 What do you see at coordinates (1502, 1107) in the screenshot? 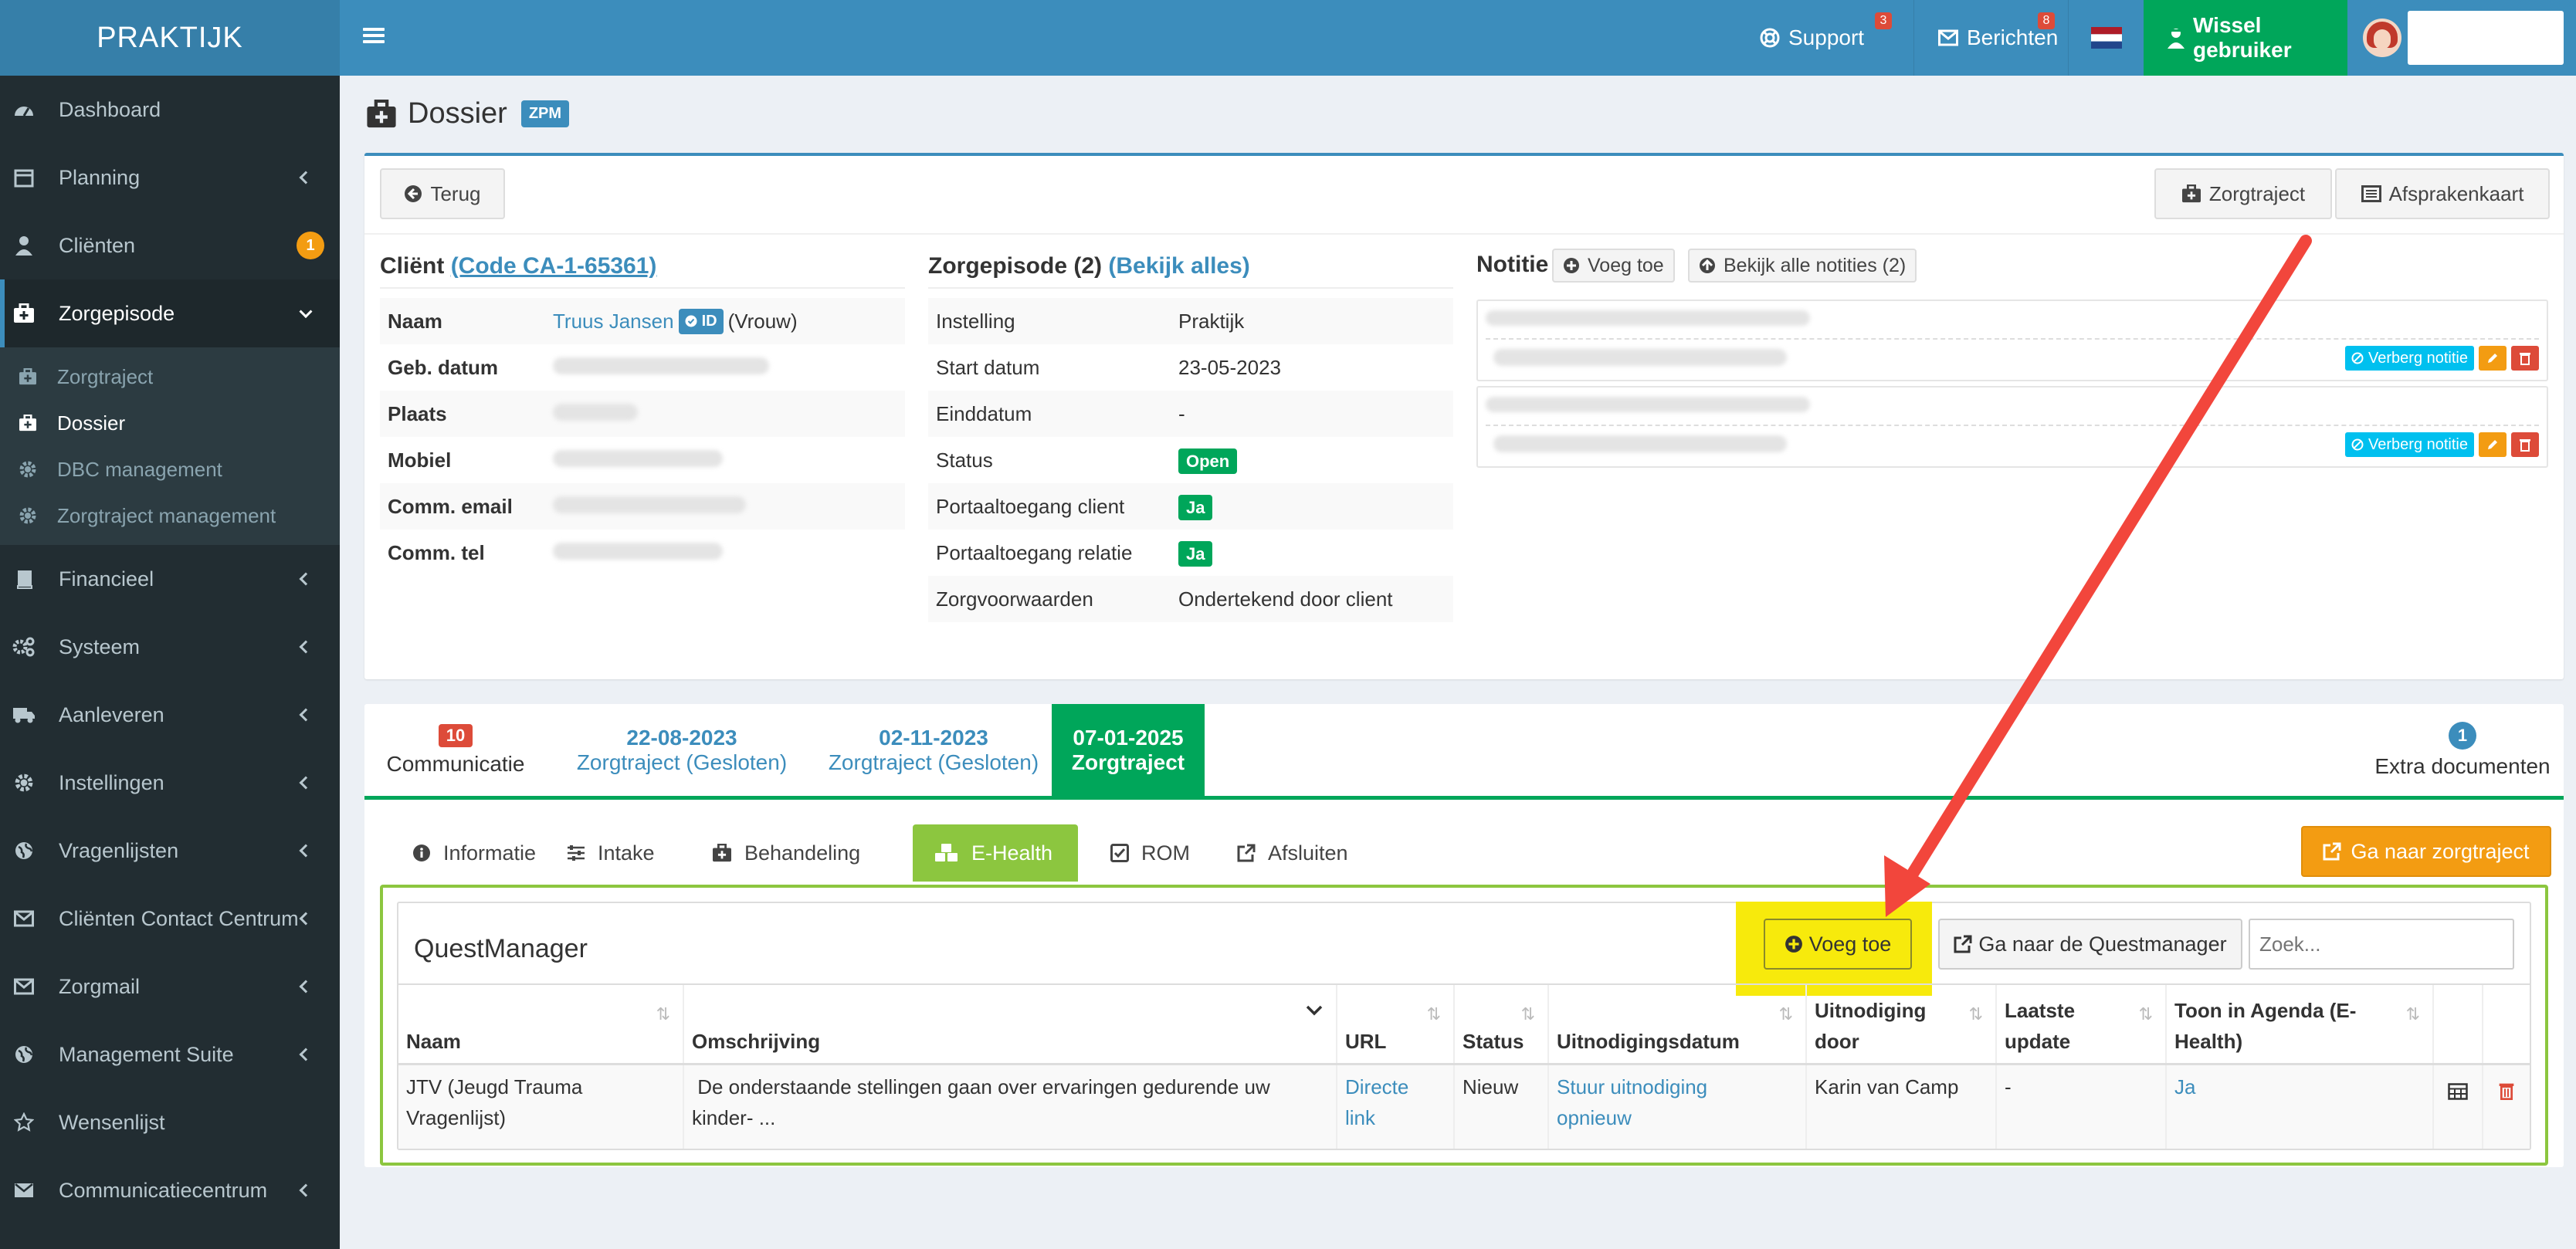
I see `cell-status: Nieuw` at bounding box center [1502, 1107].